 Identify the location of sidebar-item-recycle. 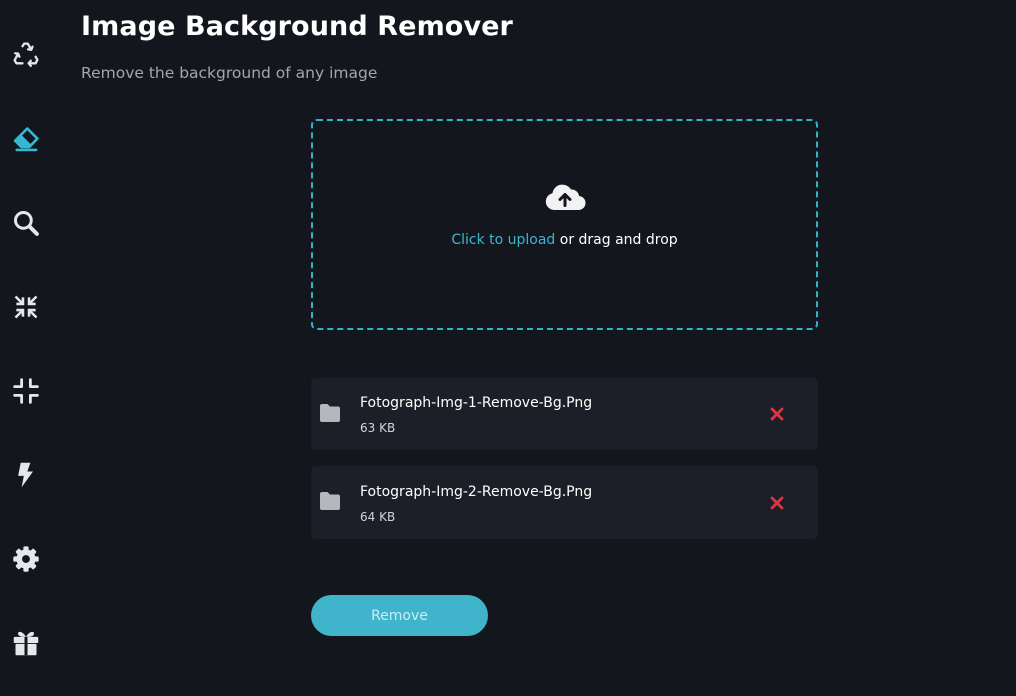
(26, 55).